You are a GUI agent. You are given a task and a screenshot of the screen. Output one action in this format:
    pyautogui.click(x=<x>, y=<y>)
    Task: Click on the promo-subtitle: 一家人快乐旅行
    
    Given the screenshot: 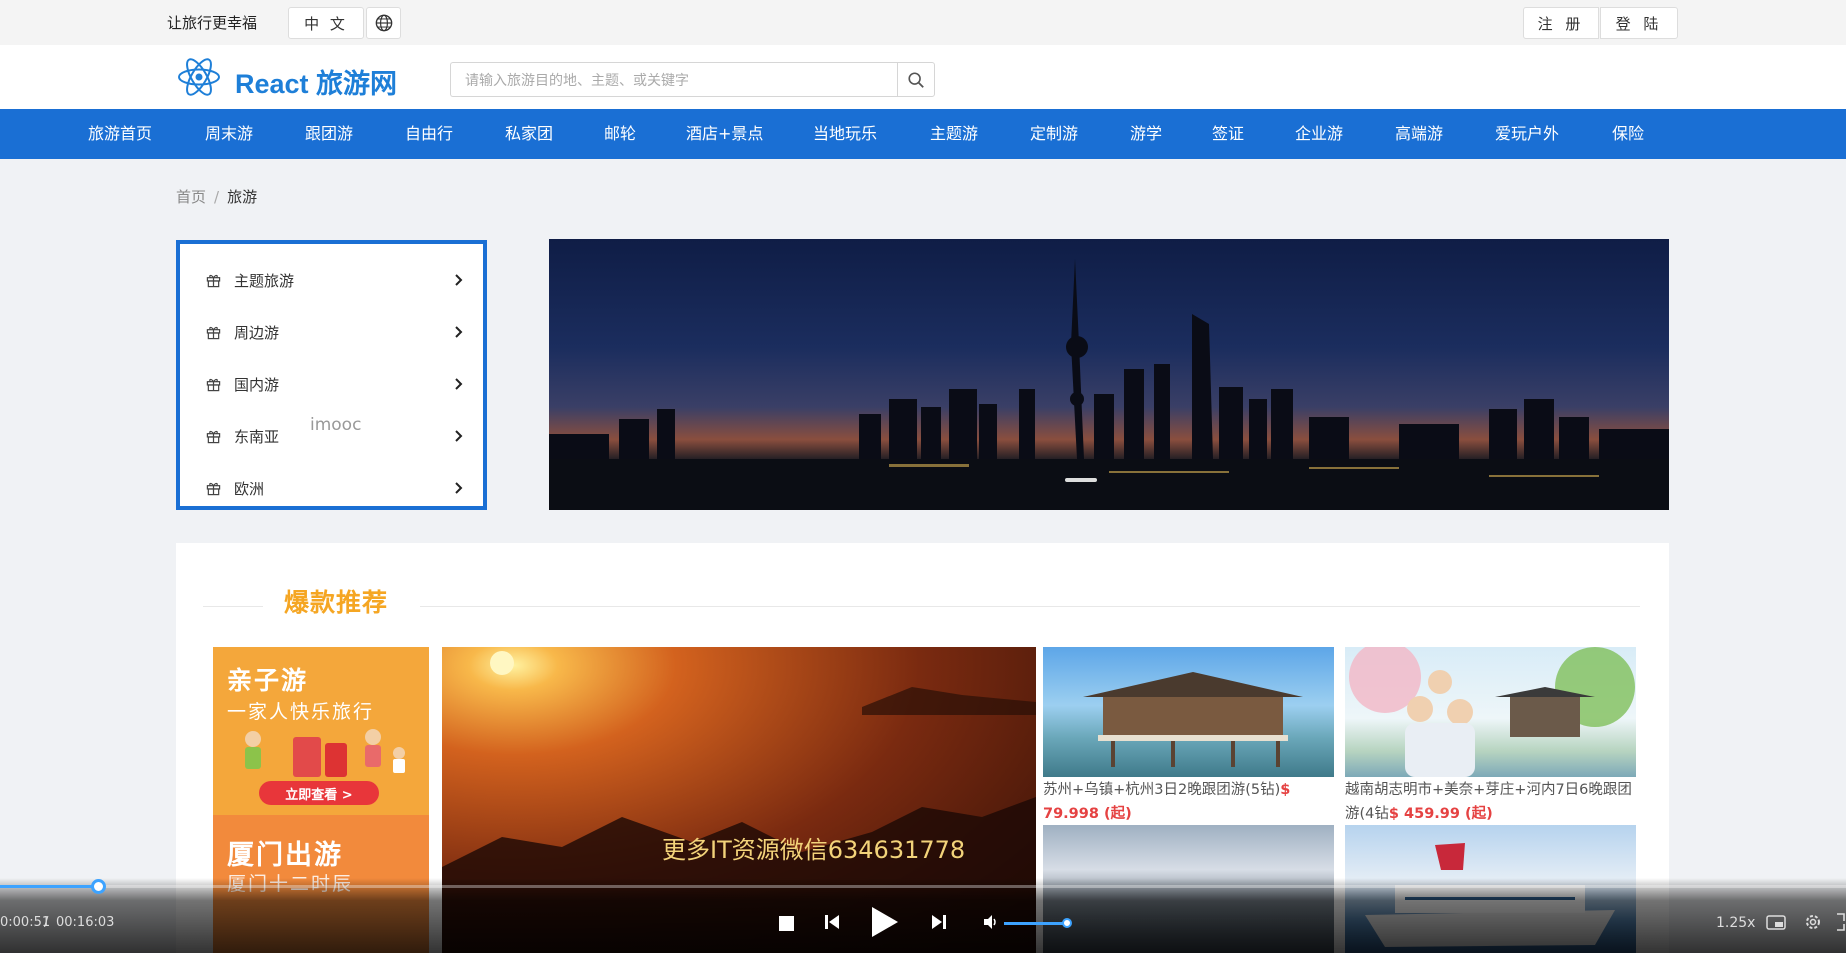 What is the action you would take?
    pyautogui.click(x=301, y=712)
    